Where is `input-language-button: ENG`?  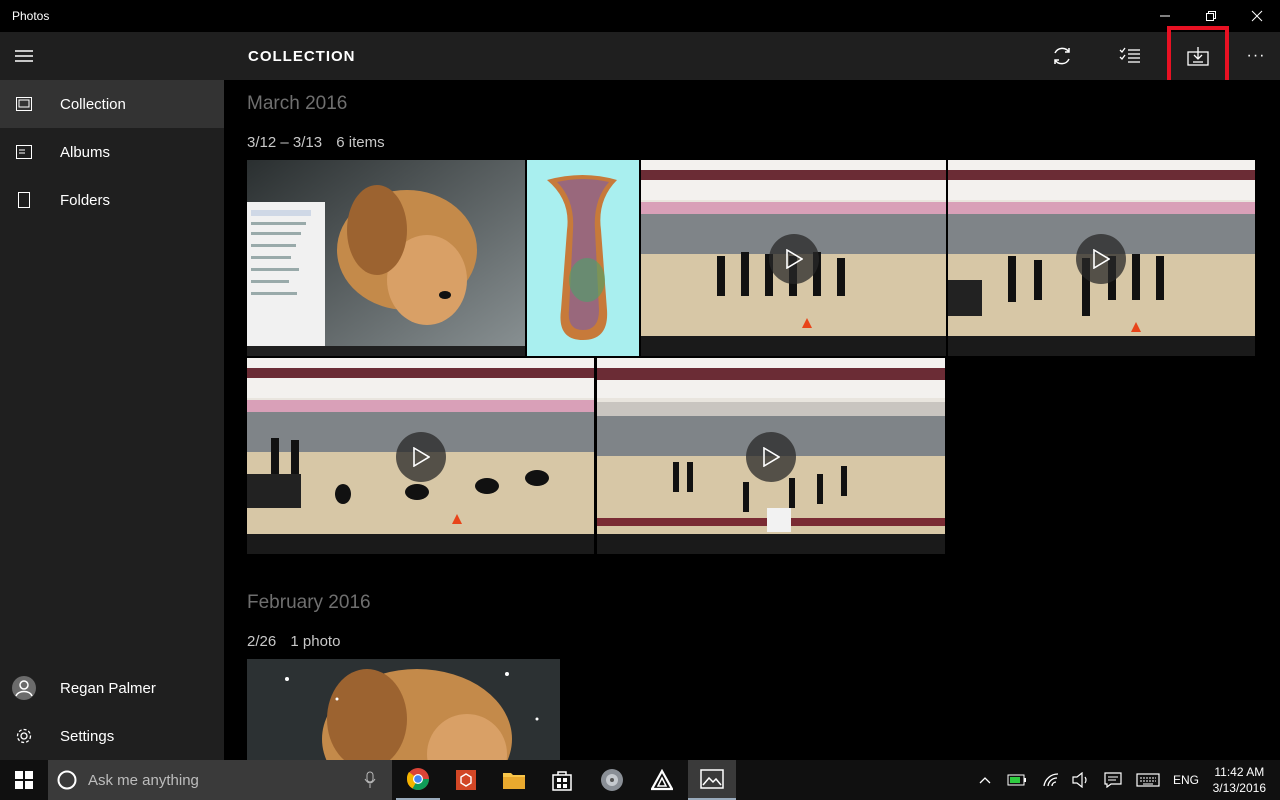 input-language-button: ENG is located at coordinates (1186, 780).